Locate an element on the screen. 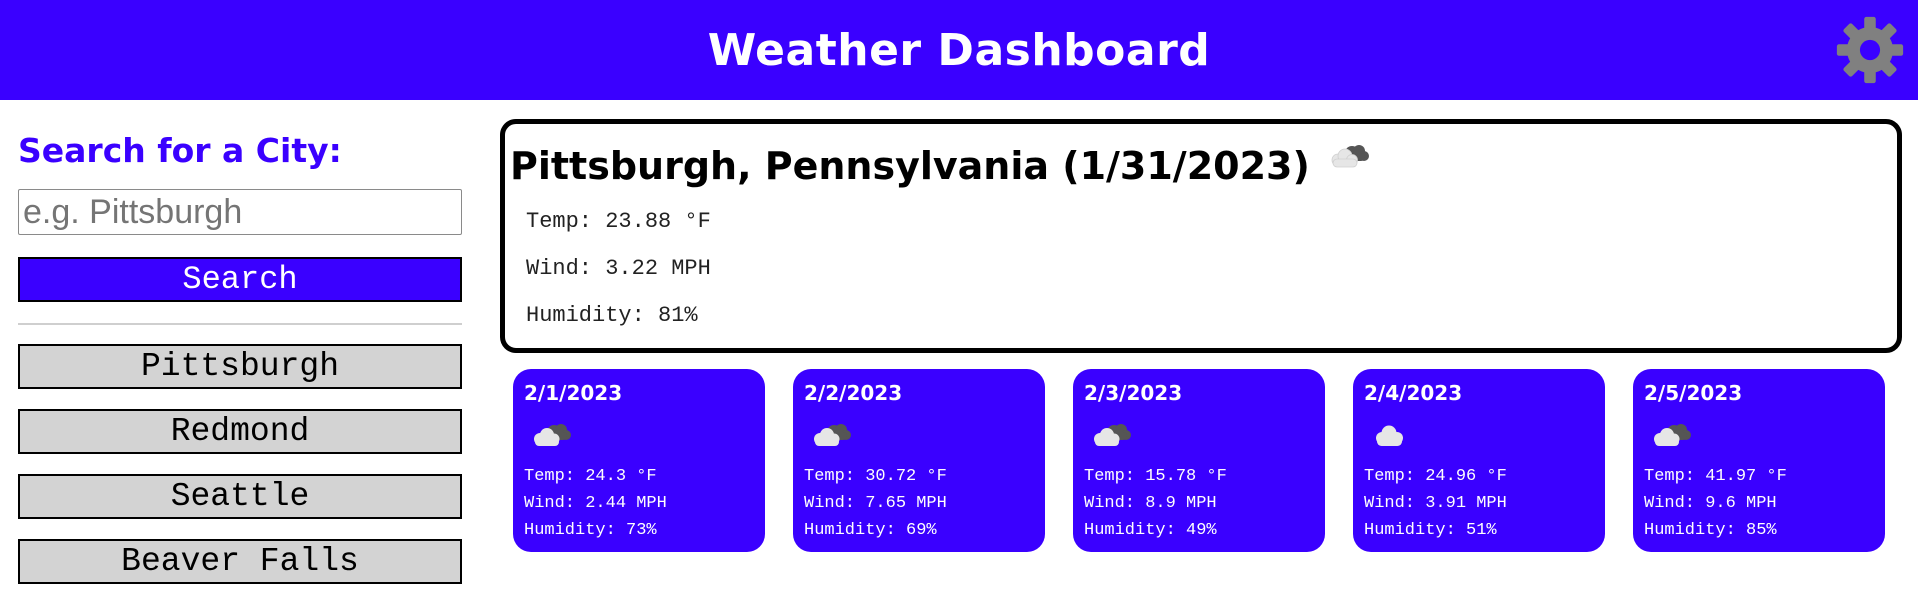 The image size is (1918, 610). forecast-date: 2/5/2023 is located at coordinates (1693, 393).